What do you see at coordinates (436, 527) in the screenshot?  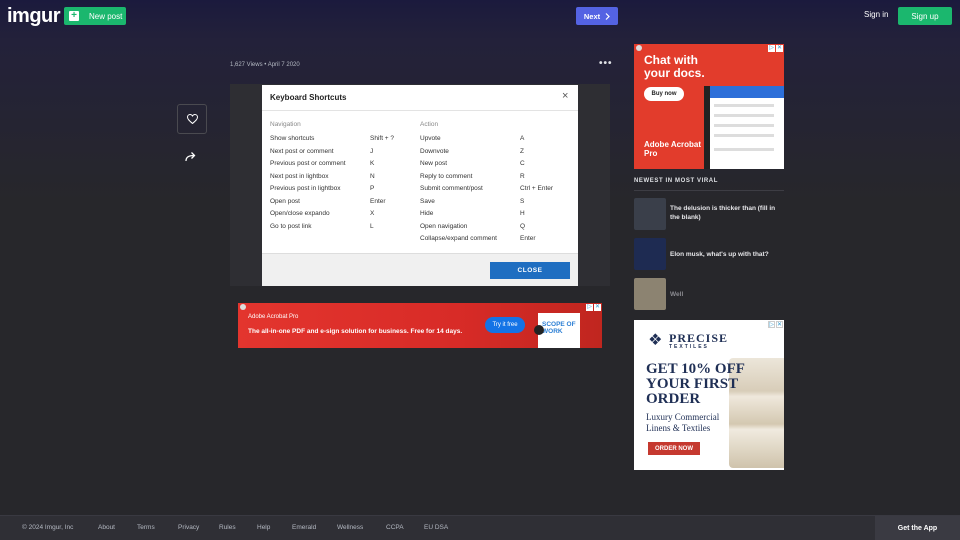 I see `footer-link-eu-dsa: EU DSA` at bounding box center [436, 527].